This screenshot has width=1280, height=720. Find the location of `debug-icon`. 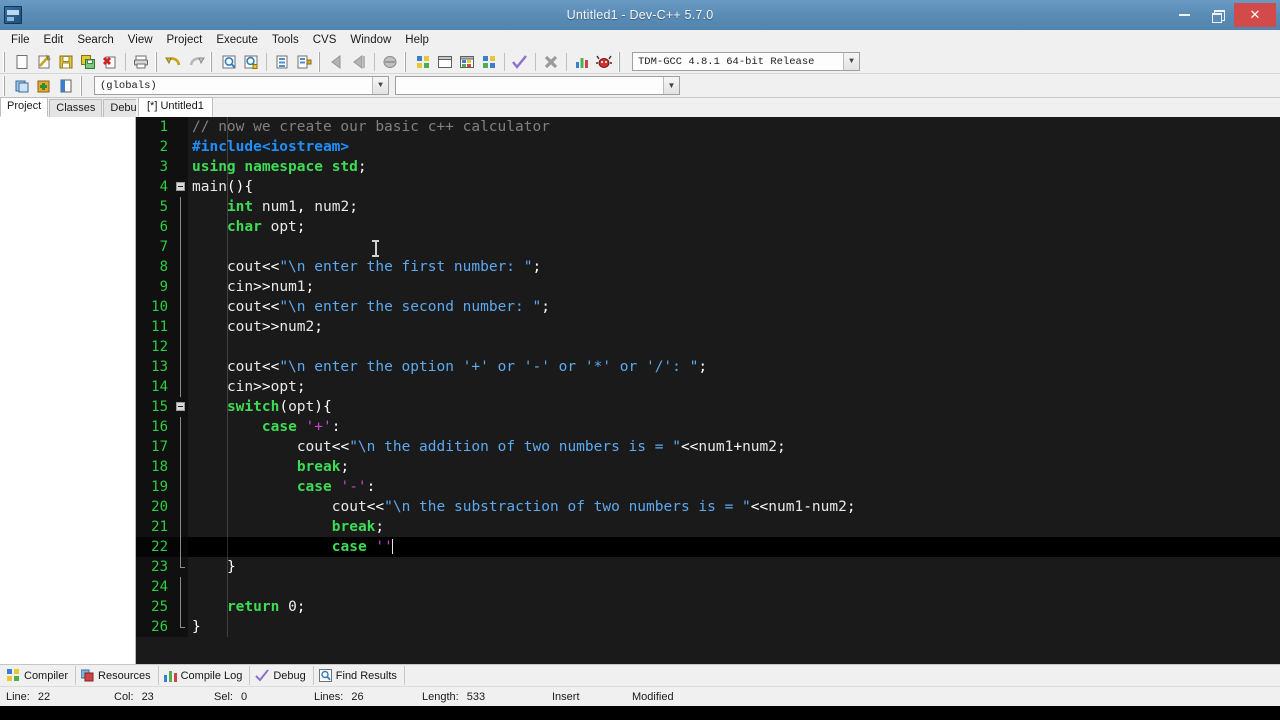

debug-icon is located at coordinates (604, 62).